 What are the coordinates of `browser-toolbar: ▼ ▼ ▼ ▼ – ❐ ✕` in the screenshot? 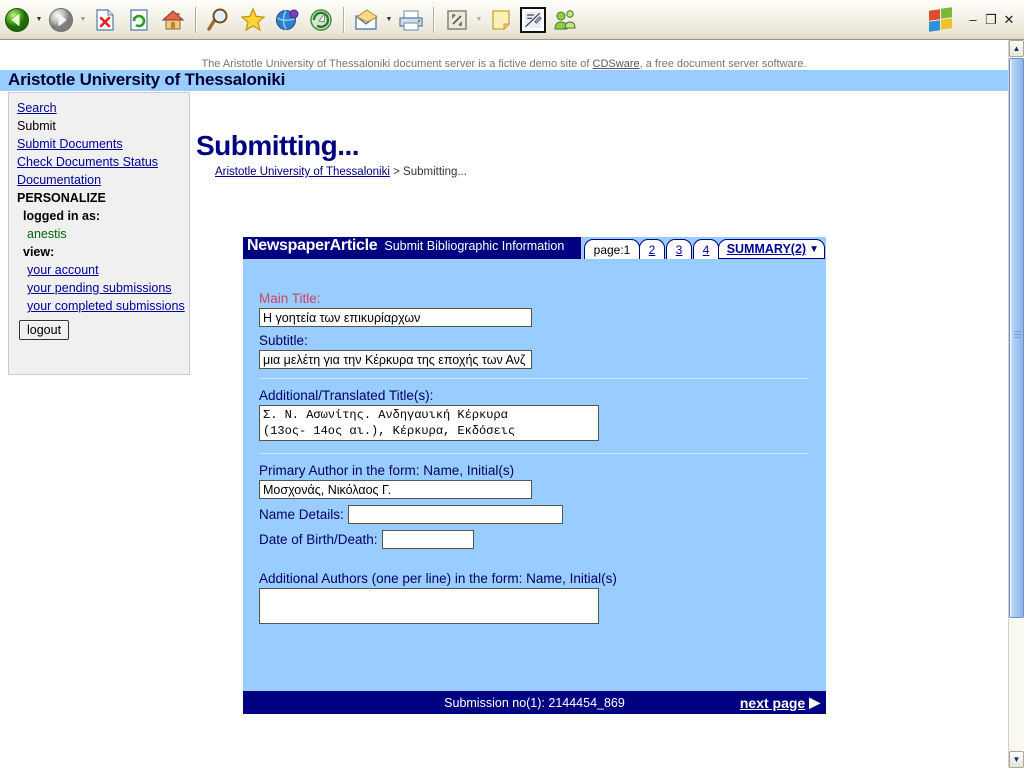 It's located at (512, 20).